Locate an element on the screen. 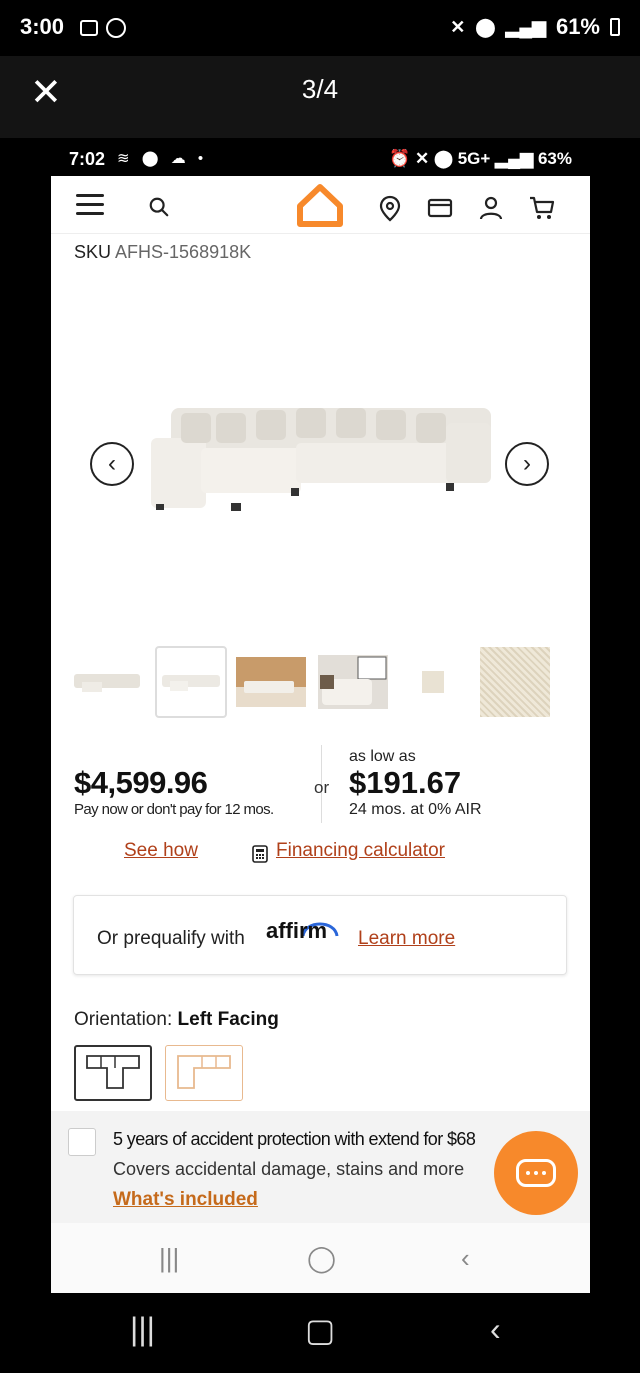  network-type: 5G+ is located at coordinates (474, 158).